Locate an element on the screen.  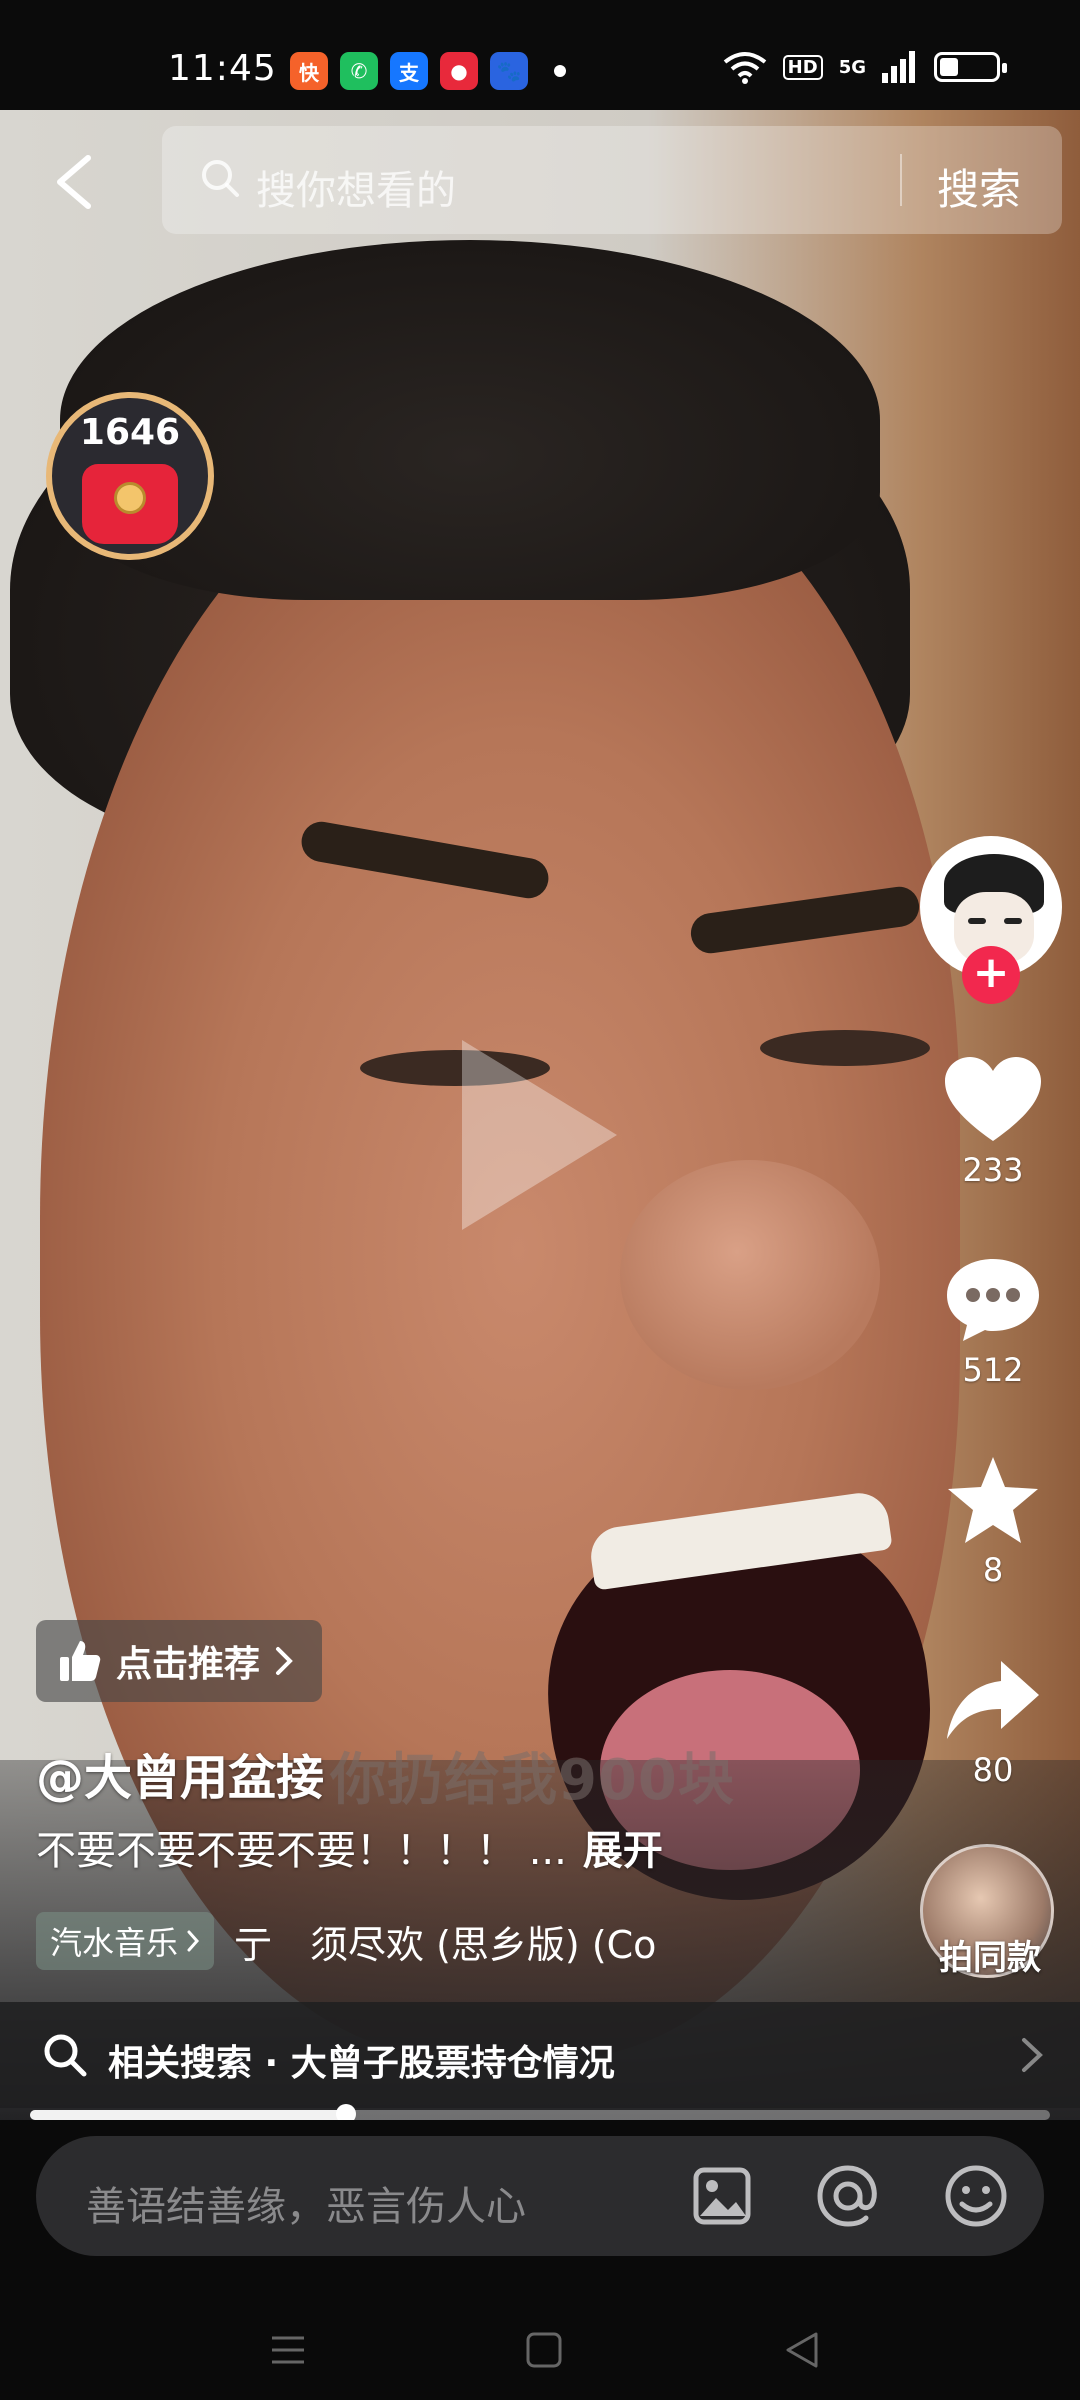
search-placeholder: 搜你想看的 is located at coordinates (356, 191).